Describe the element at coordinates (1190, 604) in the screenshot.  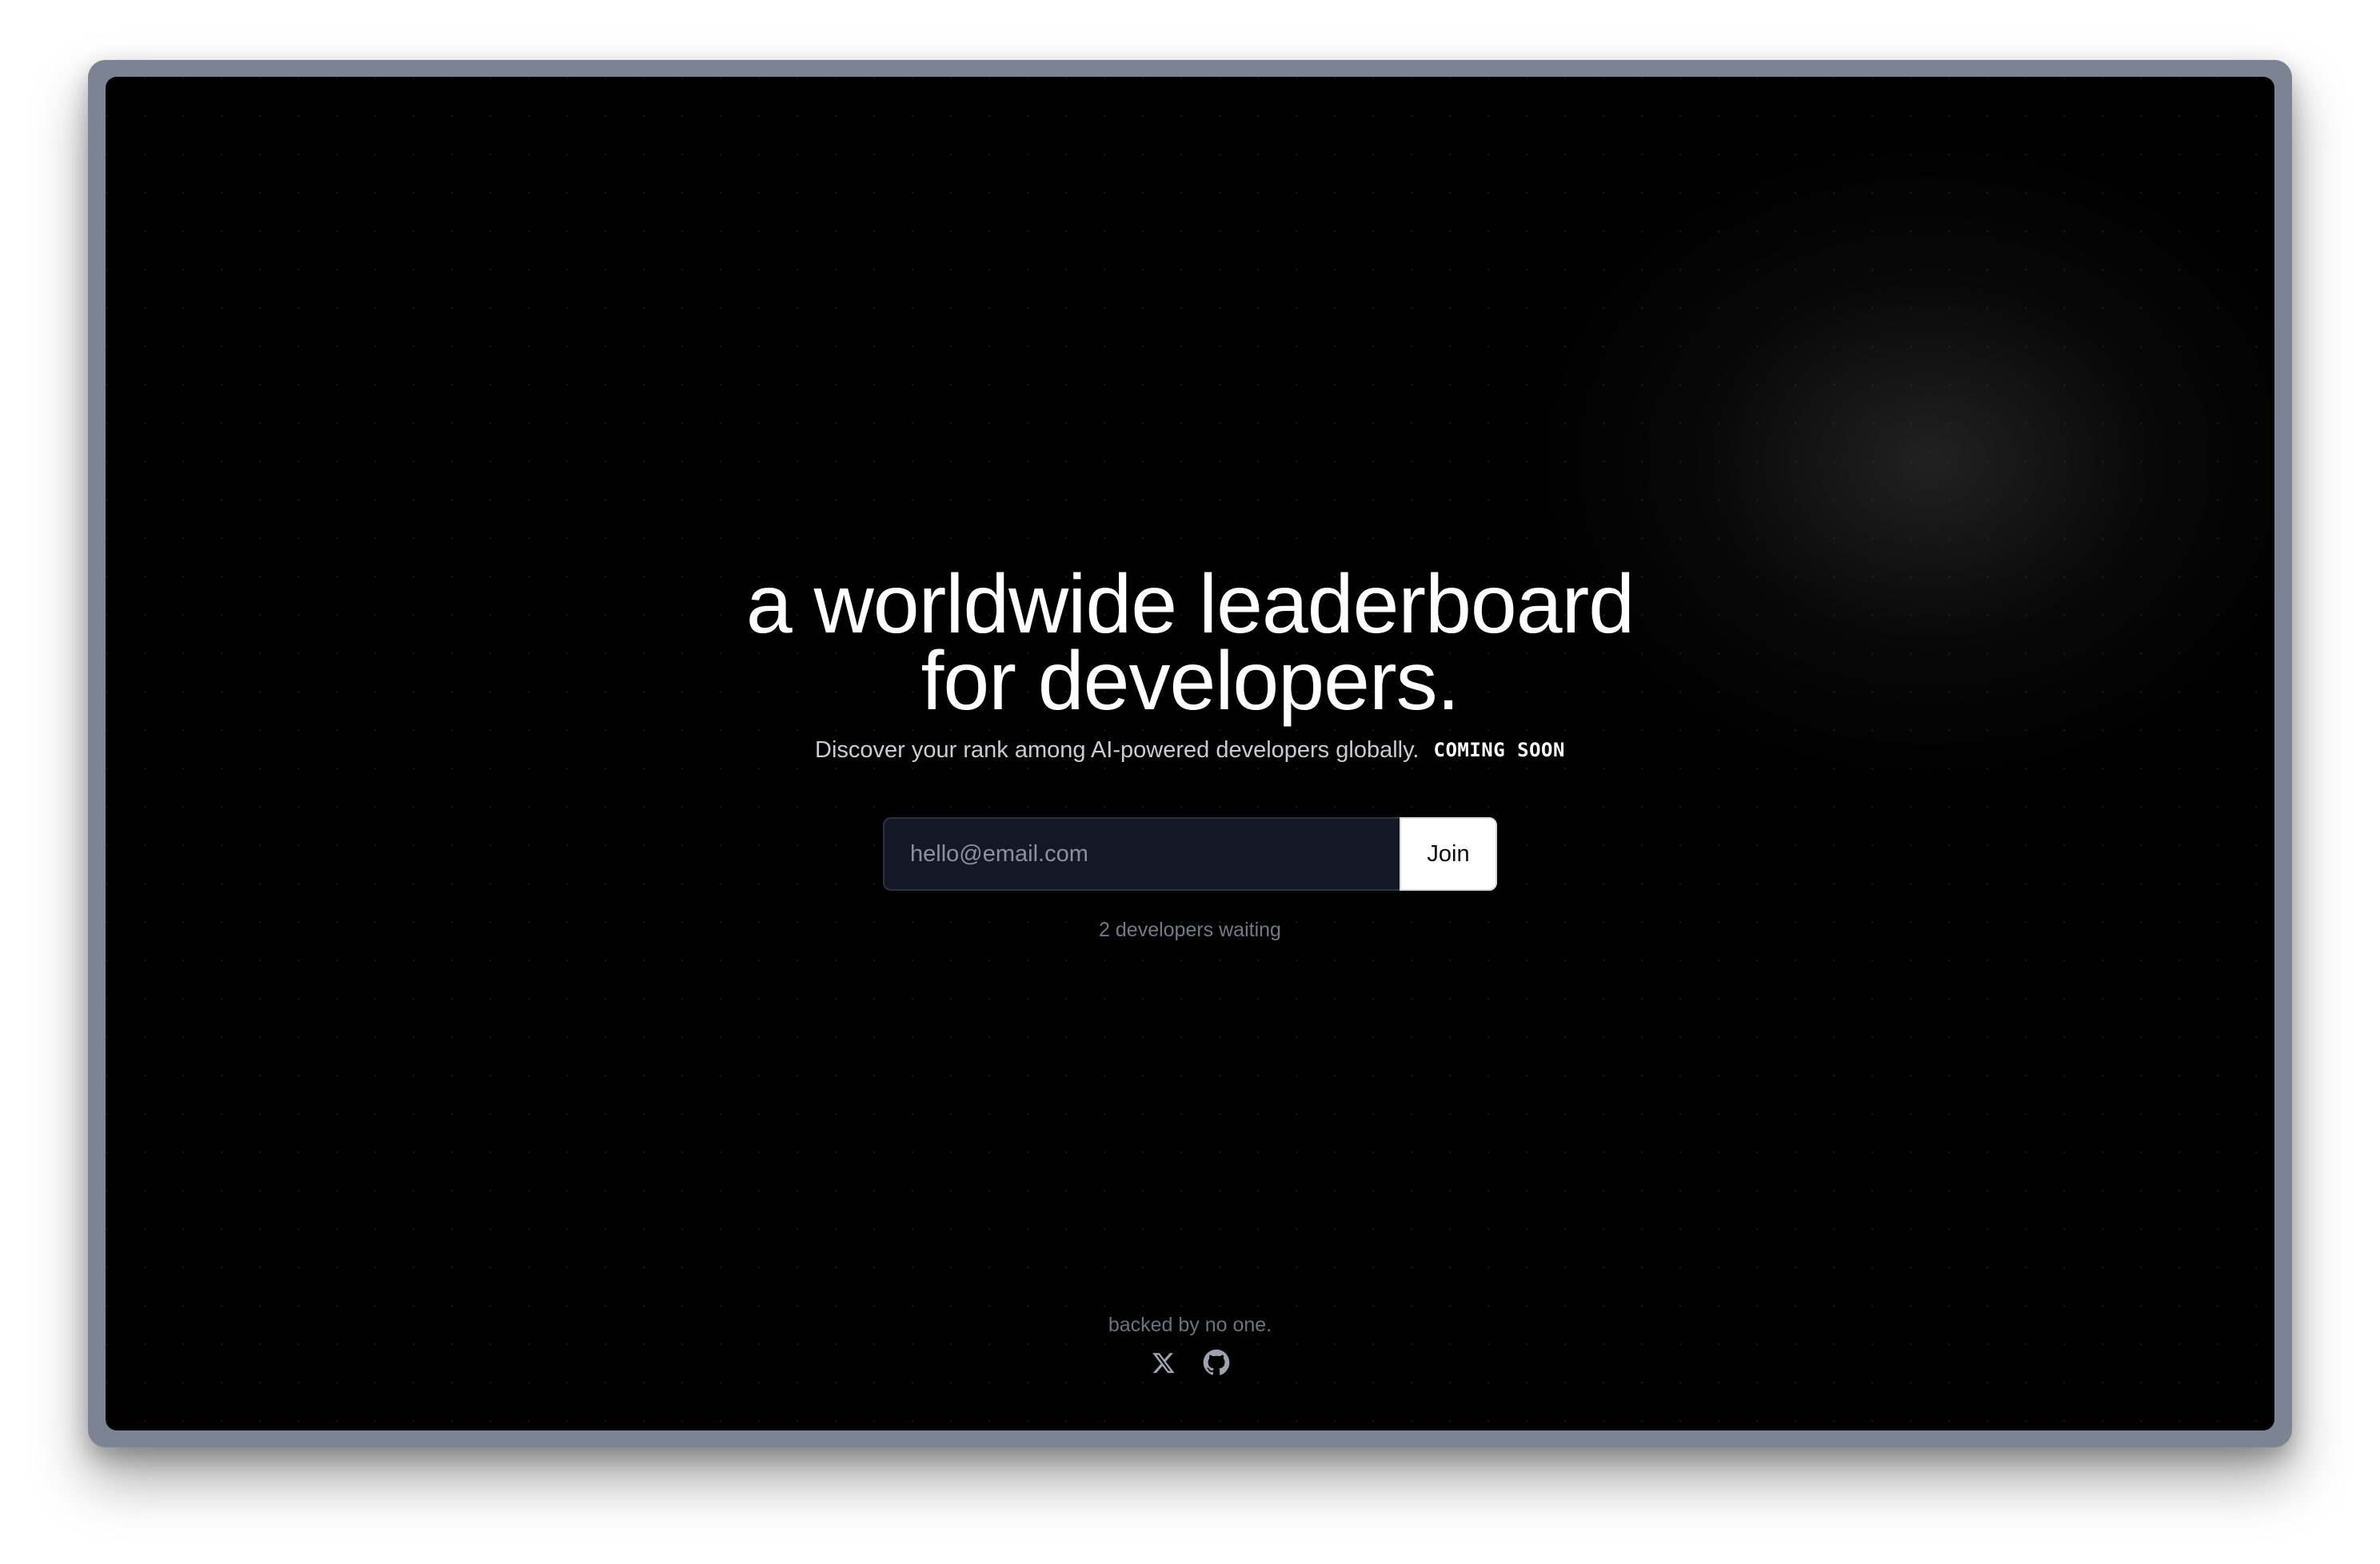
I see `hero-title-line-1: a worldwide leaderboard` at that location.